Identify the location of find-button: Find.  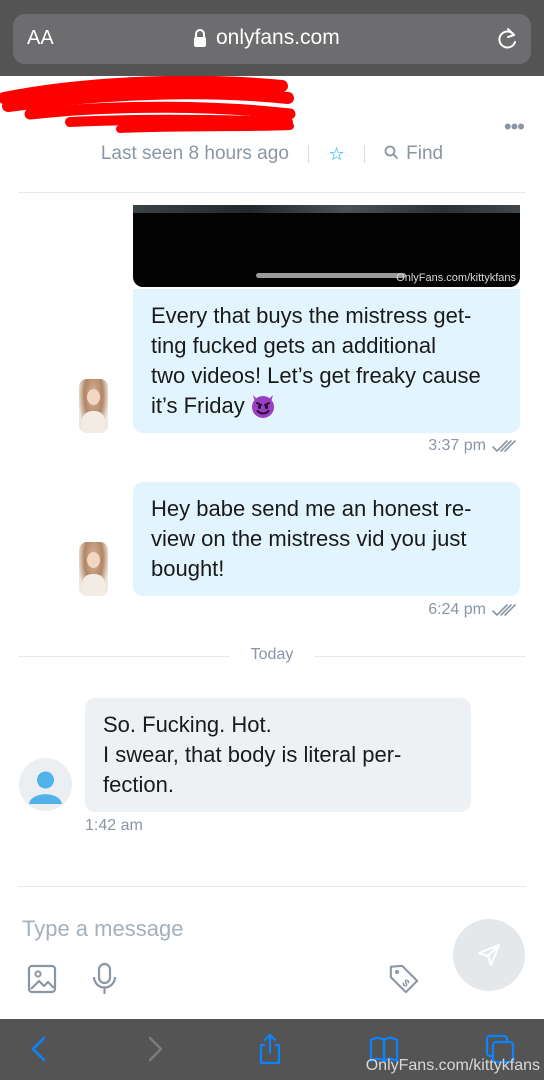
(413, 154).